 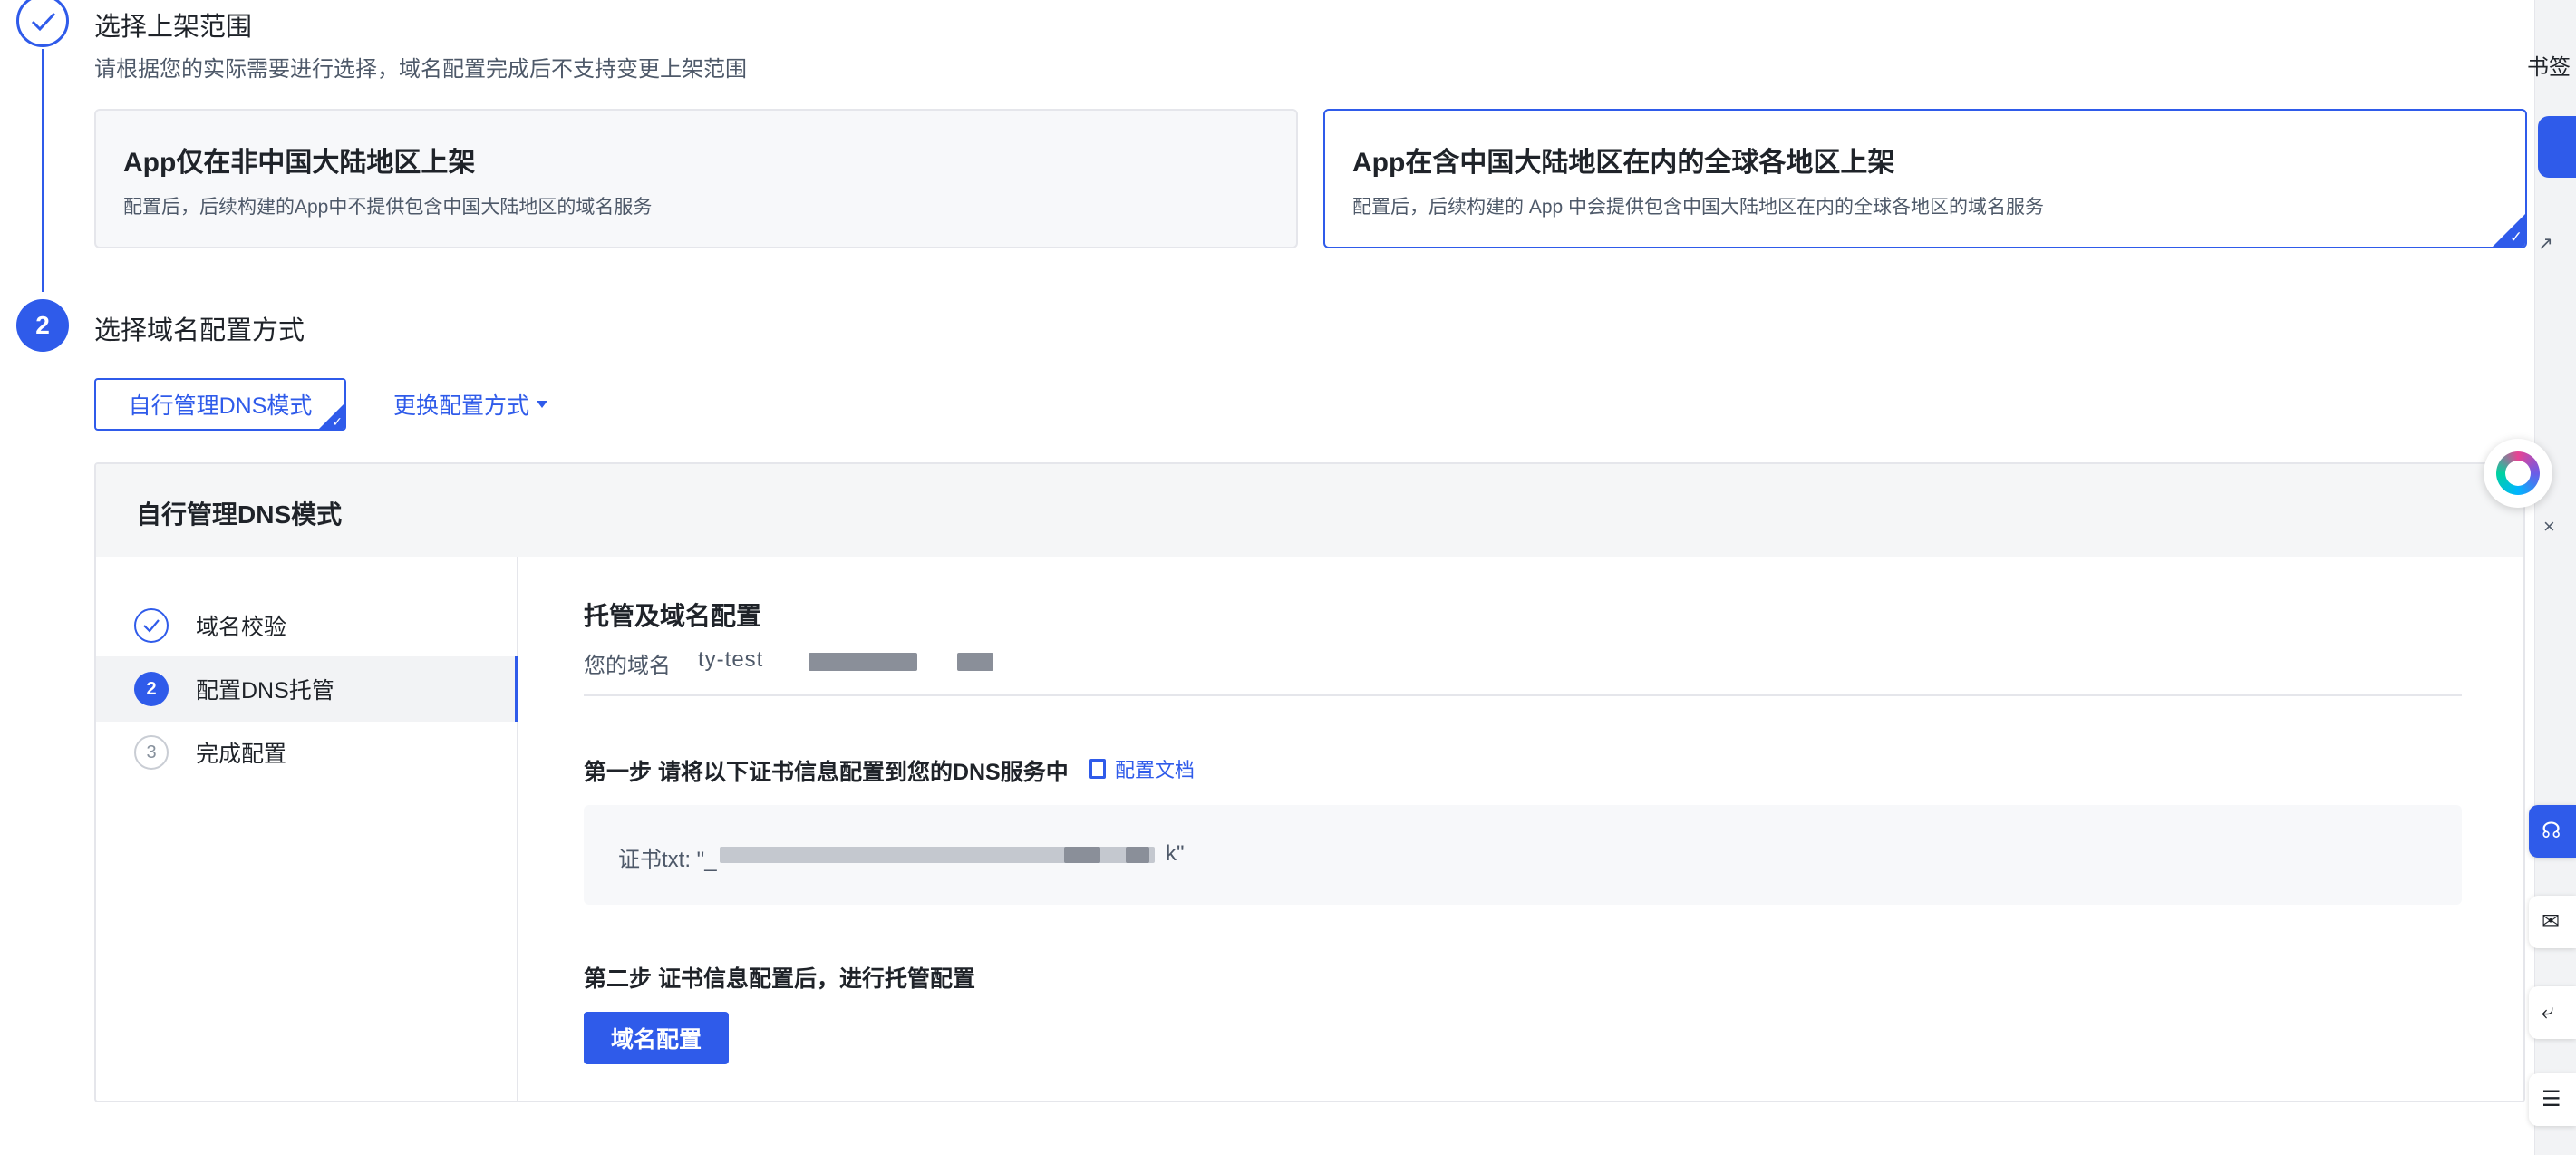 I want to click on check-icon, so click(x=43, y=22).